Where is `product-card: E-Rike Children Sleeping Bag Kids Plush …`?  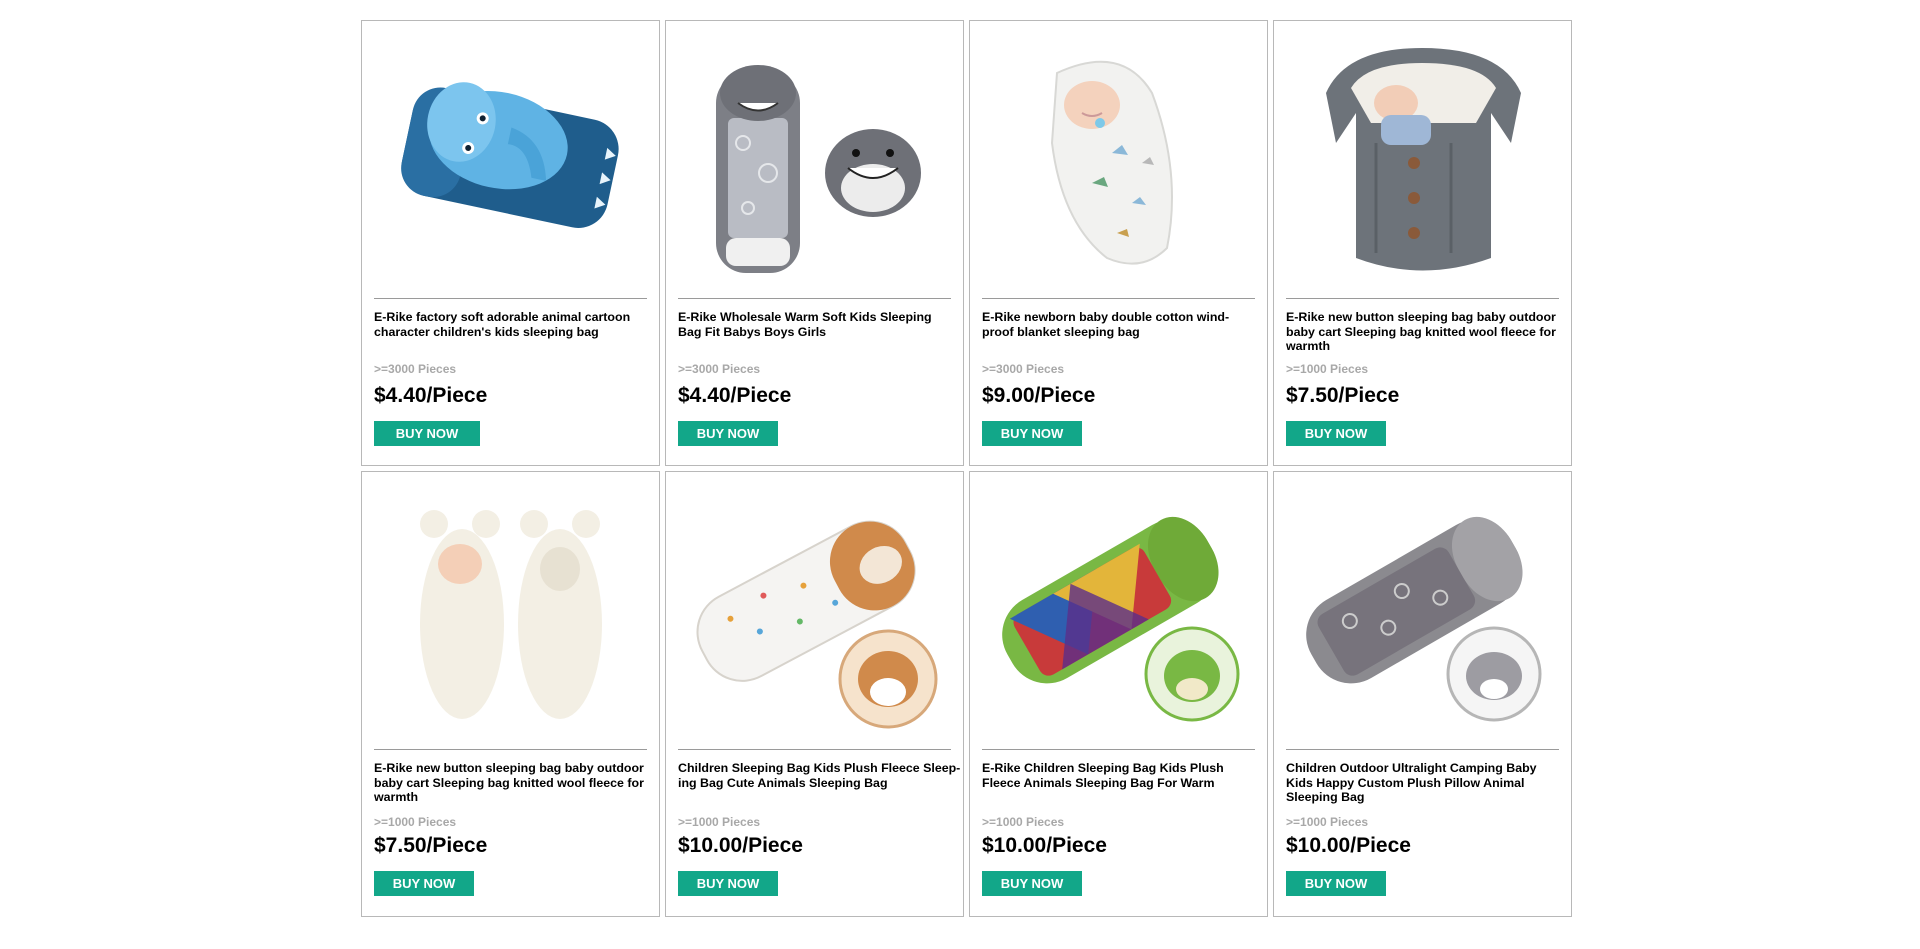 product-card: E-Rike Children Sleeping Bag Kids Plush … is located at coordinates (1118, 694).